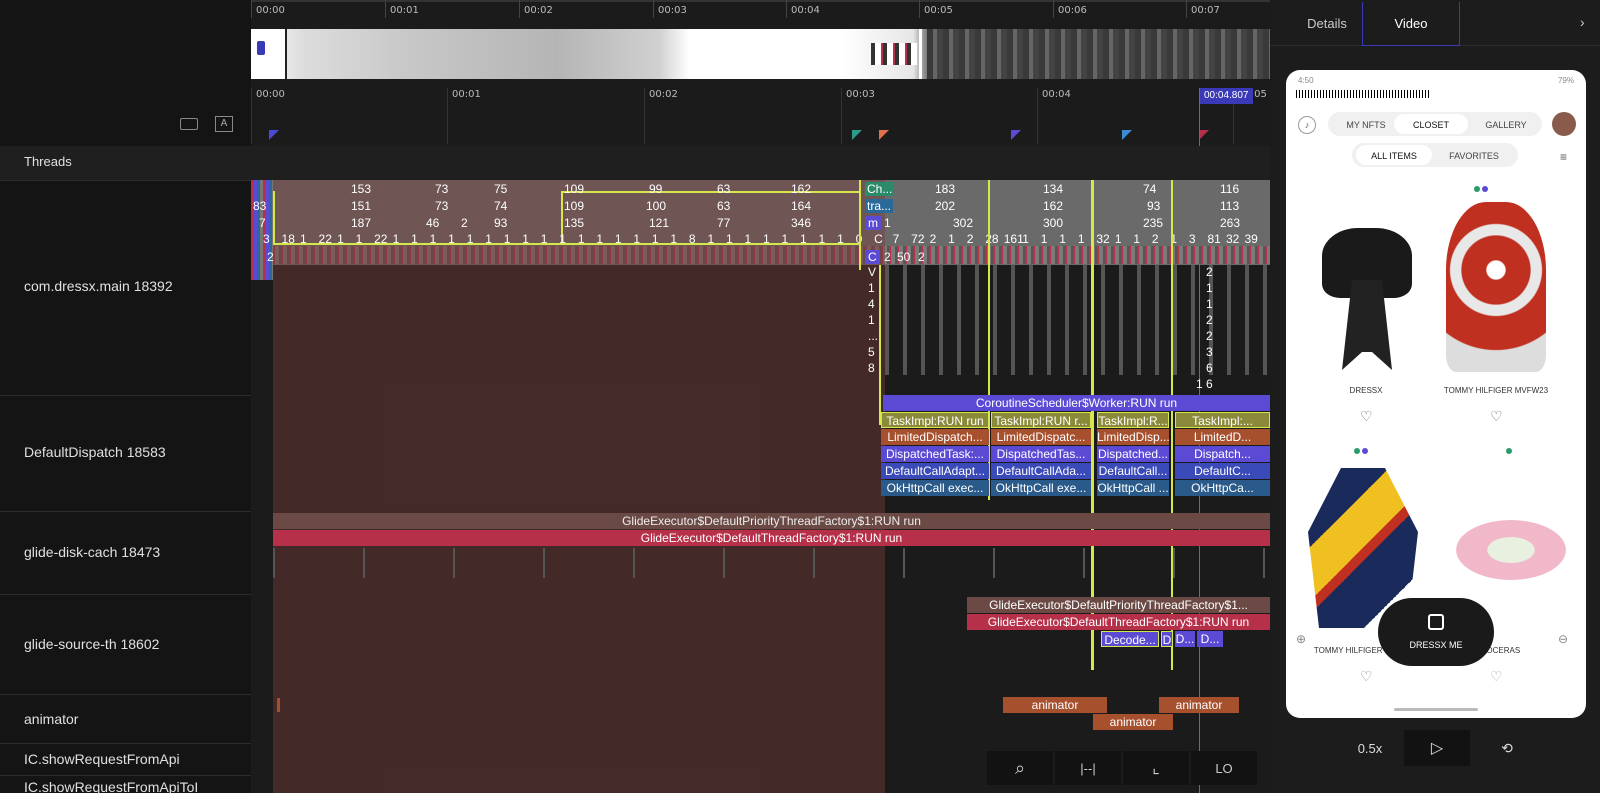 The image size is (1600, 793). I want to click on avatar, so click(1564, 124).